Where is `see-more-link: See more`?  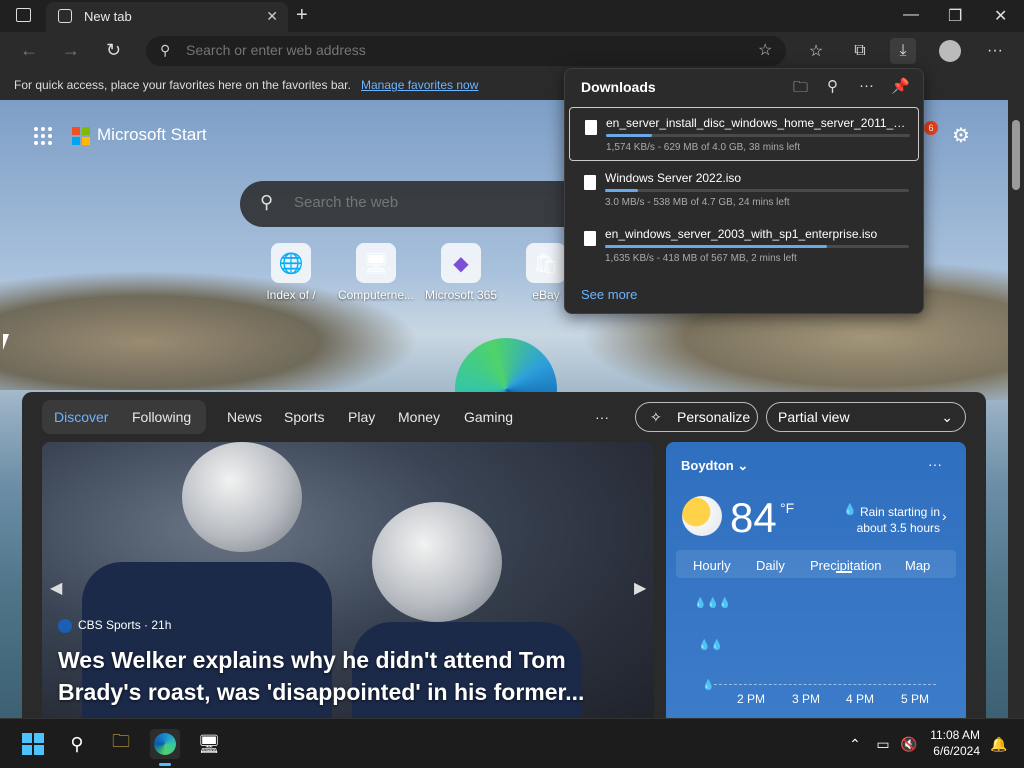
see-more-link: See more is located at coordinates (609, 294).